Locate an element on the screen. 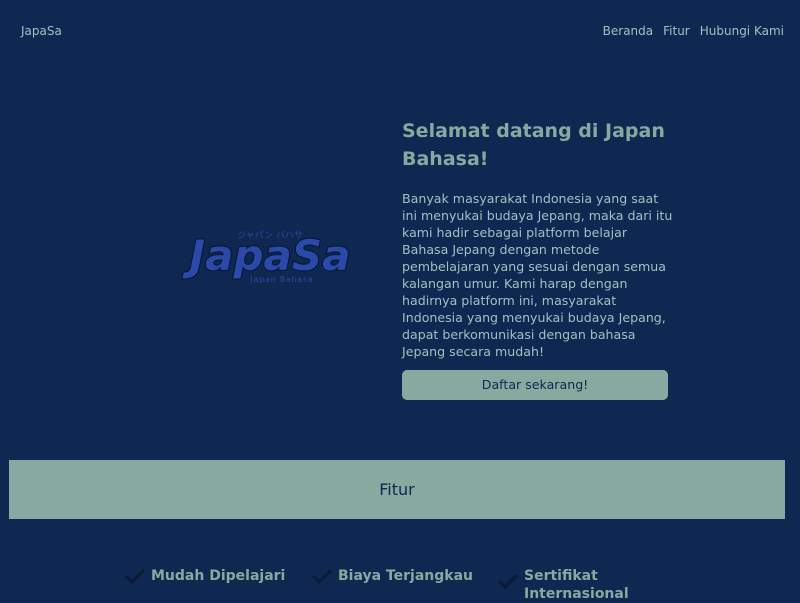  feature-item-sertifikat-internasional: Sertifikat Internasional is located at coordinates (568, 585).